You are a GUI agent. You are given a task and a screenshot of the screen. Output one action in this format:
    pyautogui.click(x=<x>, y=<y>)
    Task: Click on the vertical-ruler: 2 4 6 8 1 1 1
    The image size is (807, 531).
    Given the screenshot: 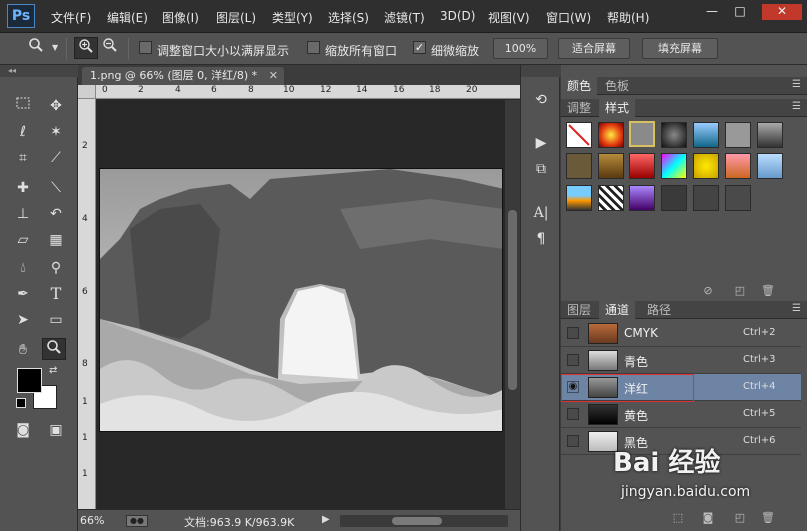 What is the action you would take?
    pyautogui.click(x=87, y=304)
    